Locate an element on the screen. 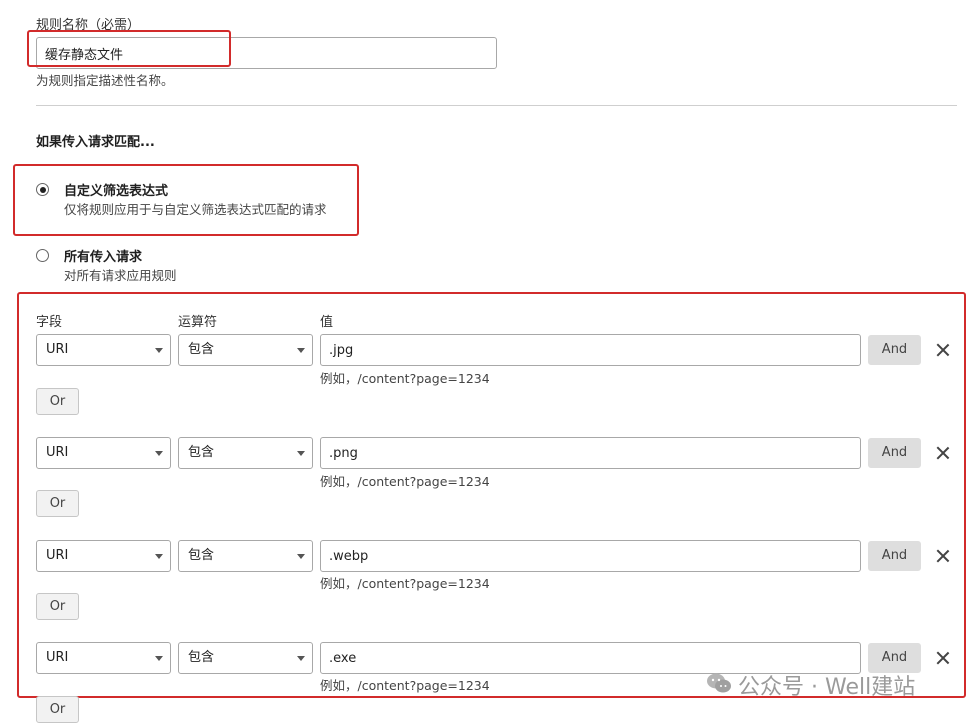 This screenshot has width=979, height=723. highlight-custom-expression is located at coordinates (186, 200).